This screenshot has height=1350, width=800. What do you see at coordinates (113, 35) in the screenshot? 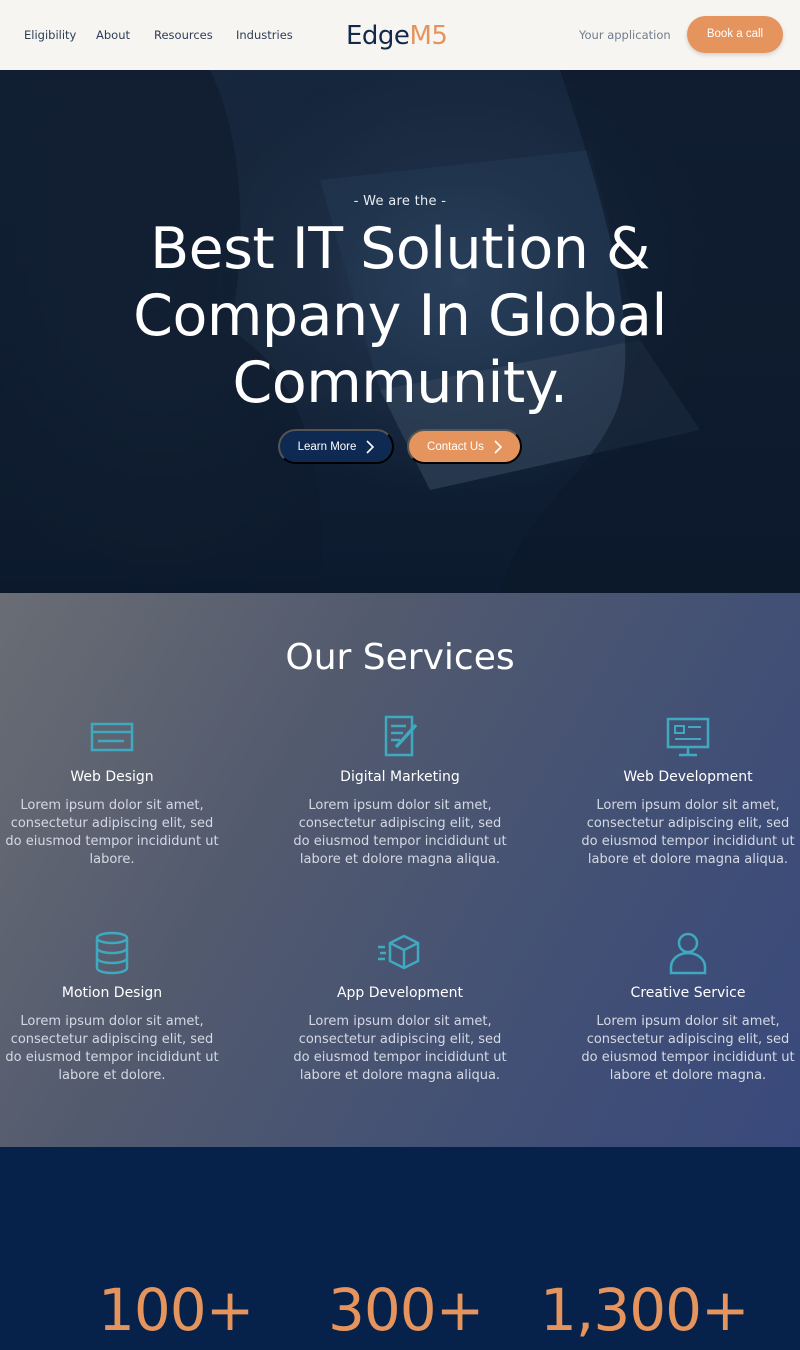
I see `nav-link-about: About` at bounding box center [113, 35].